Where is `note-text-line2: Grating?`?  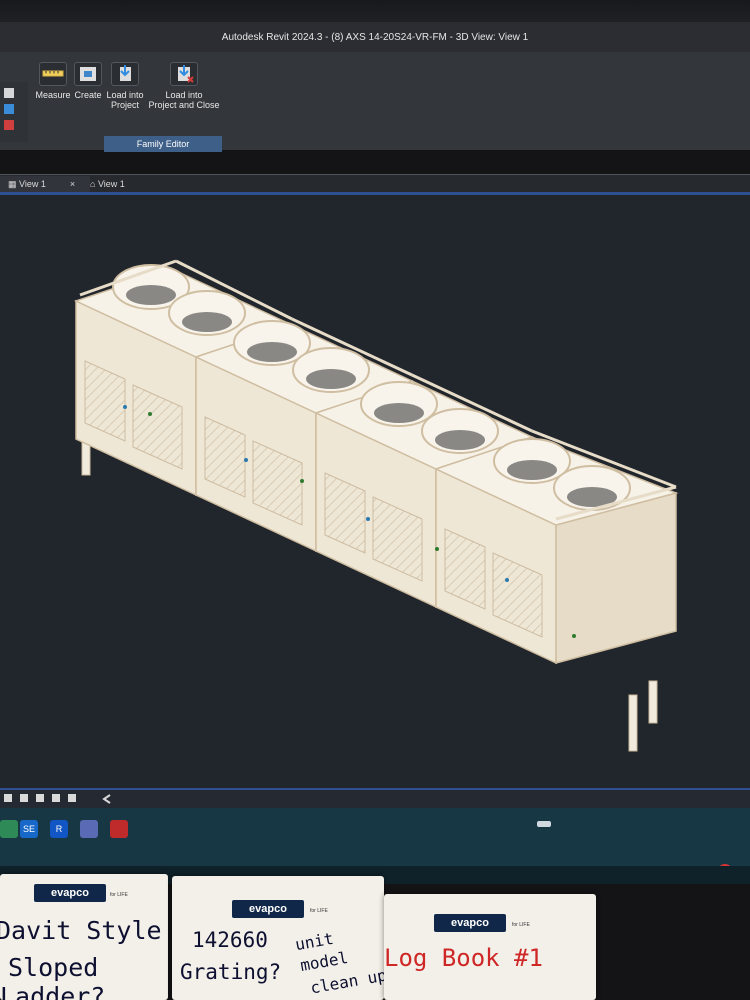 note-text-line2: Grating? is located at coordinates (231, 972).